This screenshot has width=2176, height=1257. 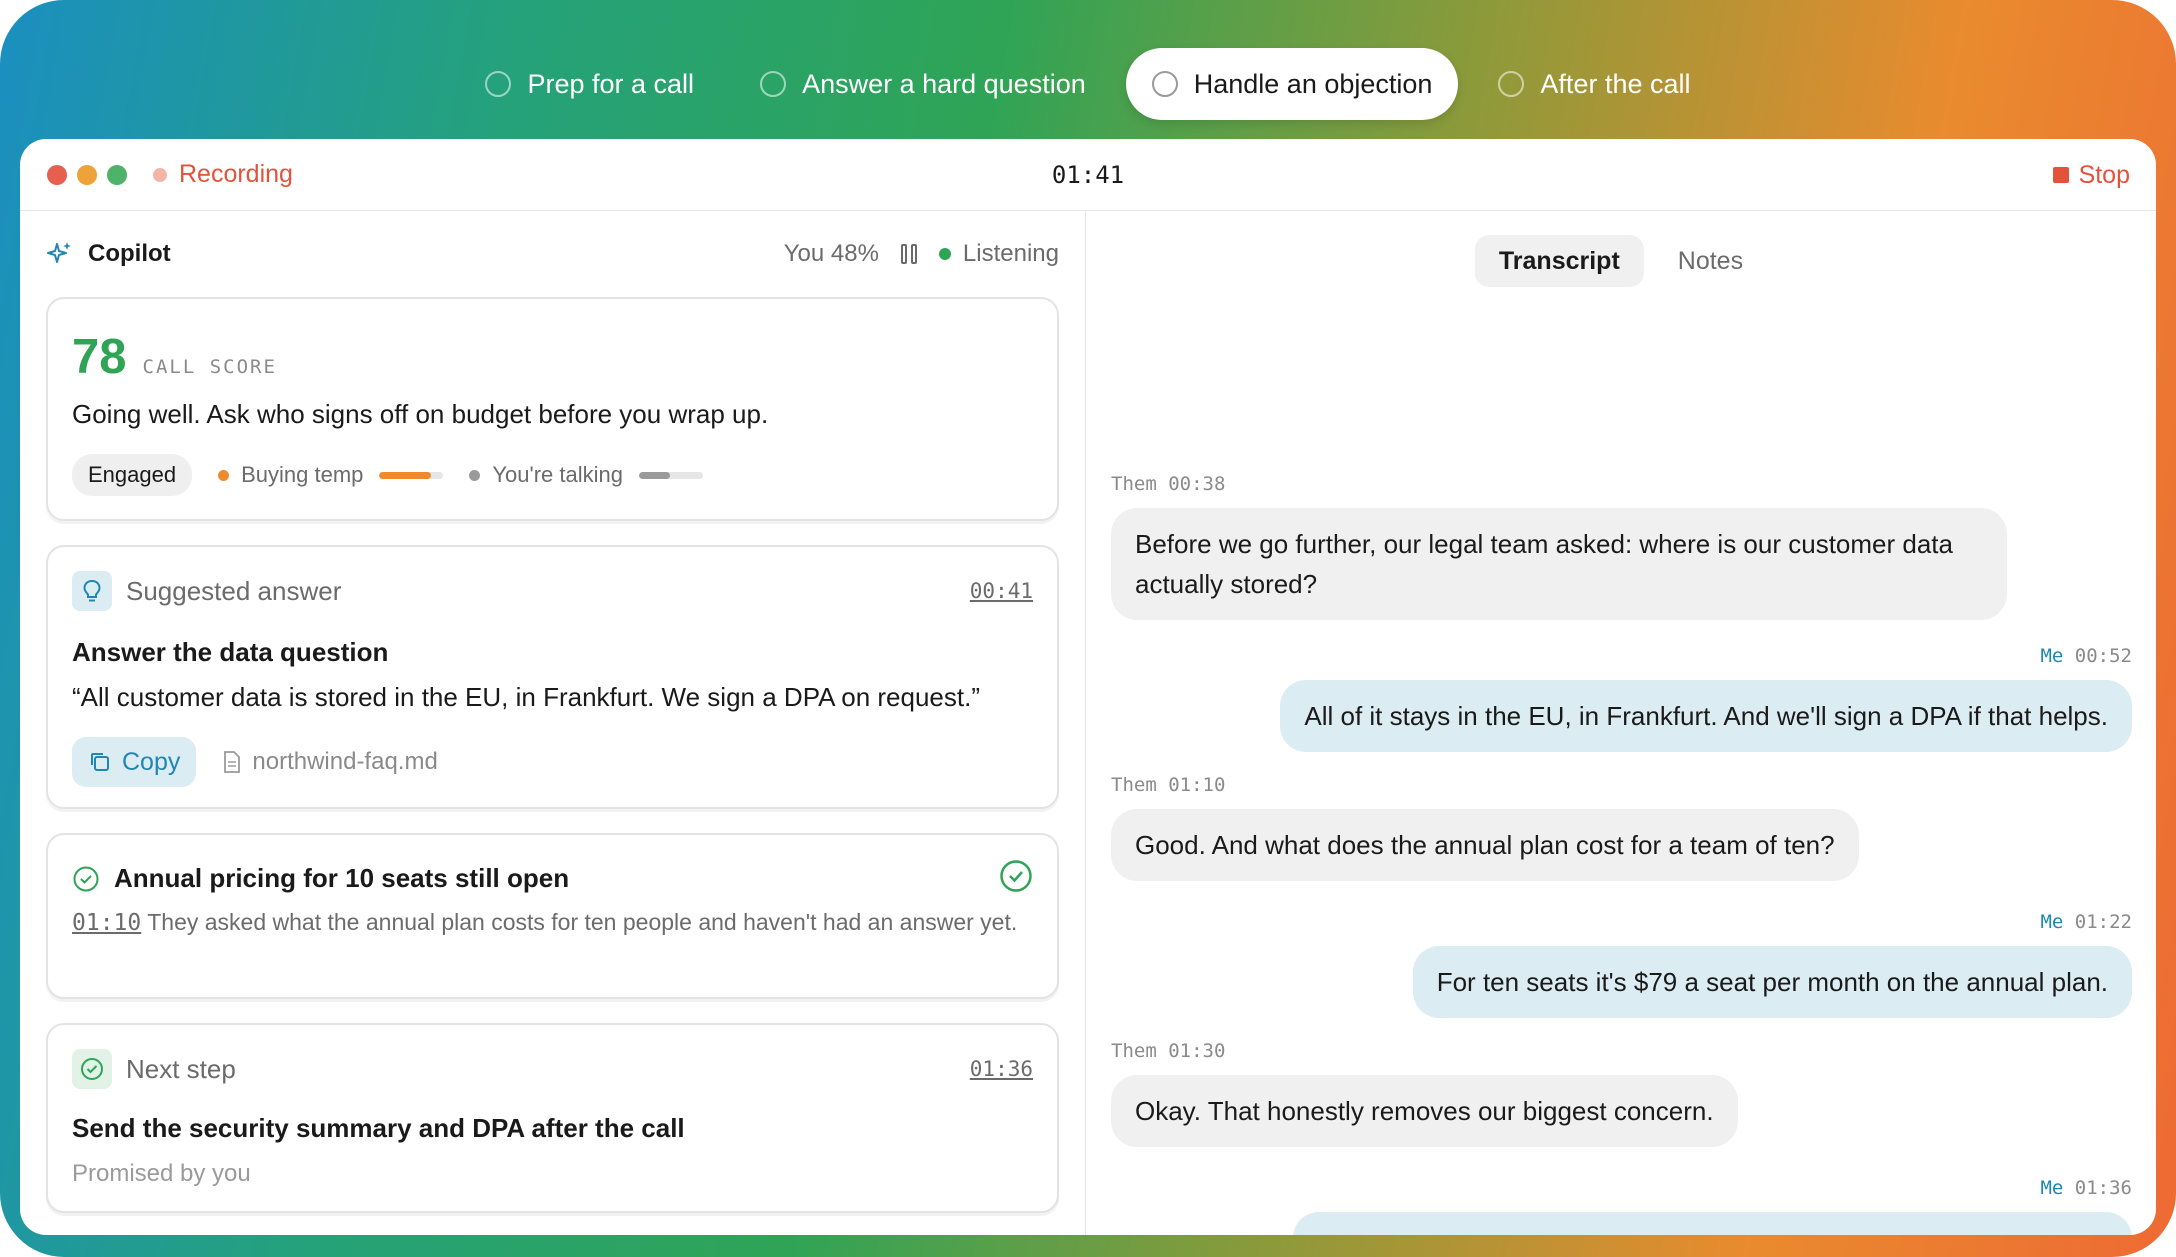 What do you see at coordinates (2060, 175) in the screenshot?
I see `stop-icon` at bounding box center [2060, 175].